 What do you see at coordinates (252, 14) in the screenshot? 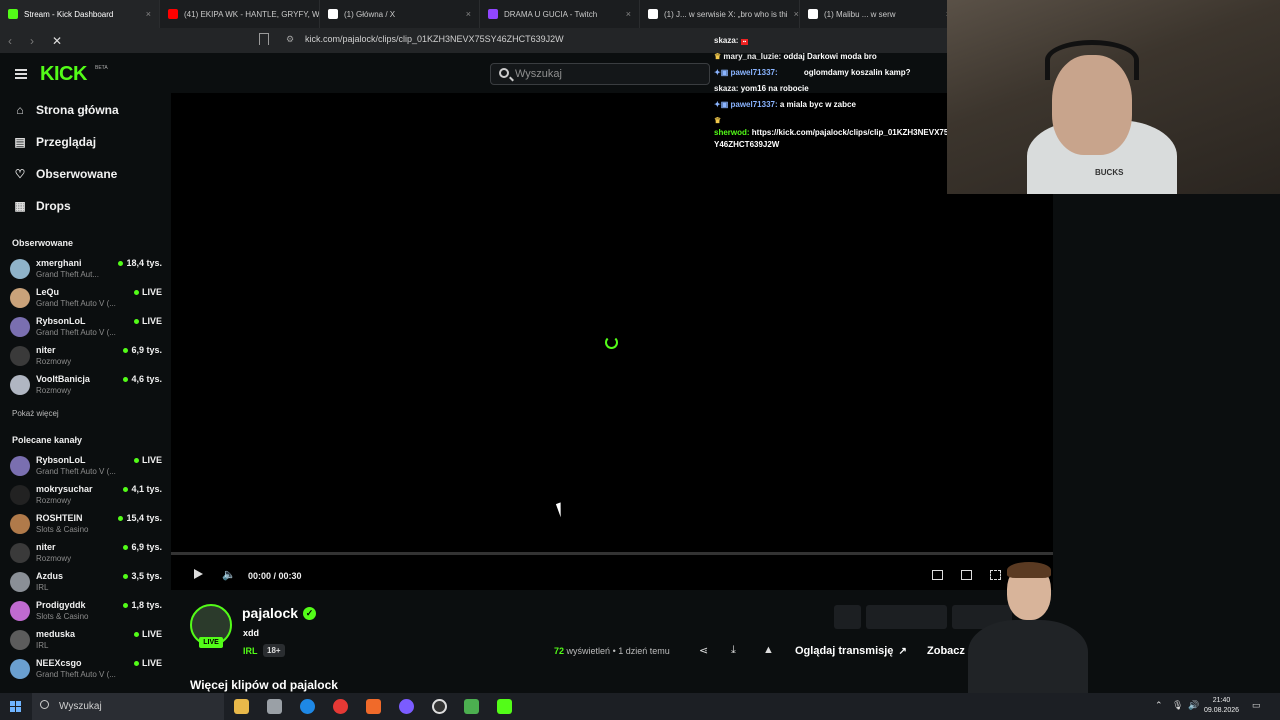
I see `tab-title: (41) EKIPA WK - HANTLE, GRYFY, W` at bounding box center [252, 14].